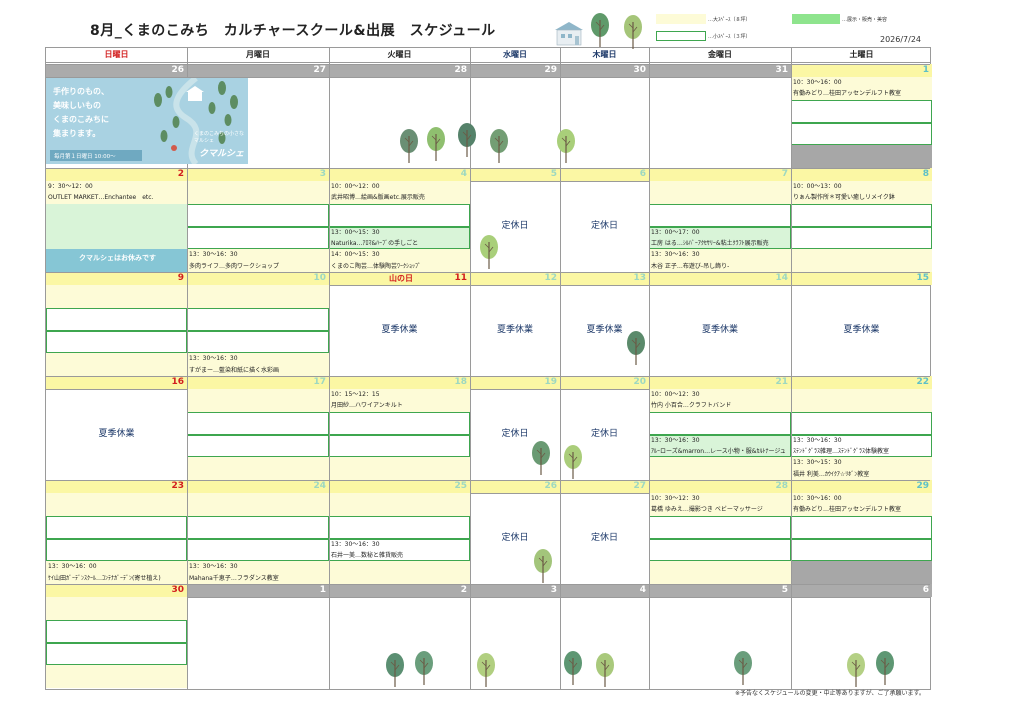 This screenshot has height=724, width=1024. Describe the element at coordinates (604, 226) in the screenshot. I see `closed-day-label: 定休日` at that location.